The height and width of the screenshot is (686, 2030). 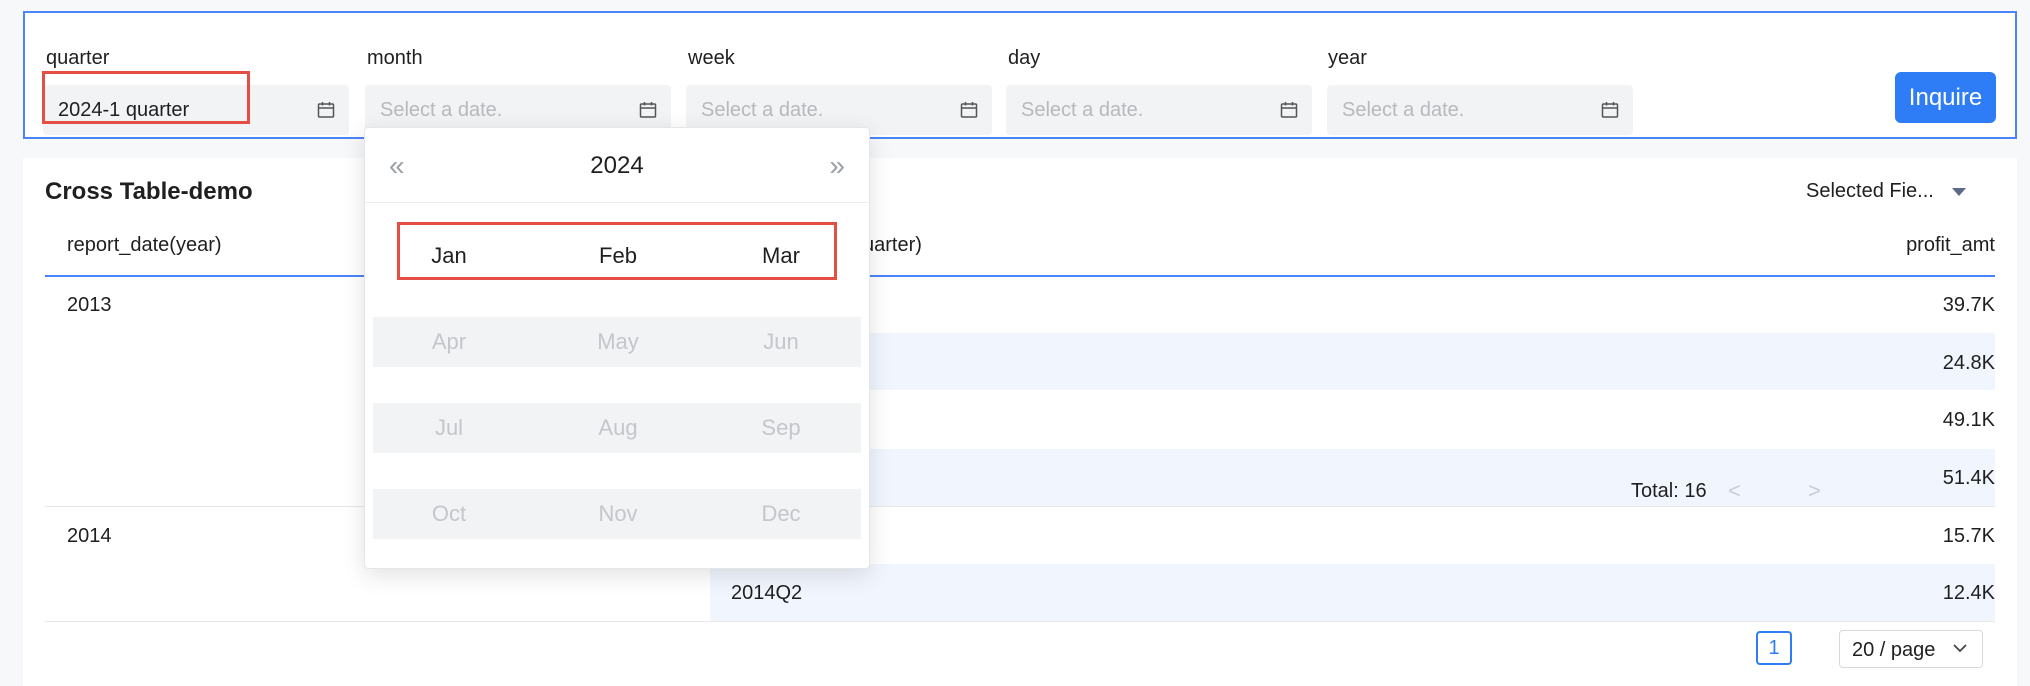 I want to click on month-oct: Oct, so click(x=449, y=513).